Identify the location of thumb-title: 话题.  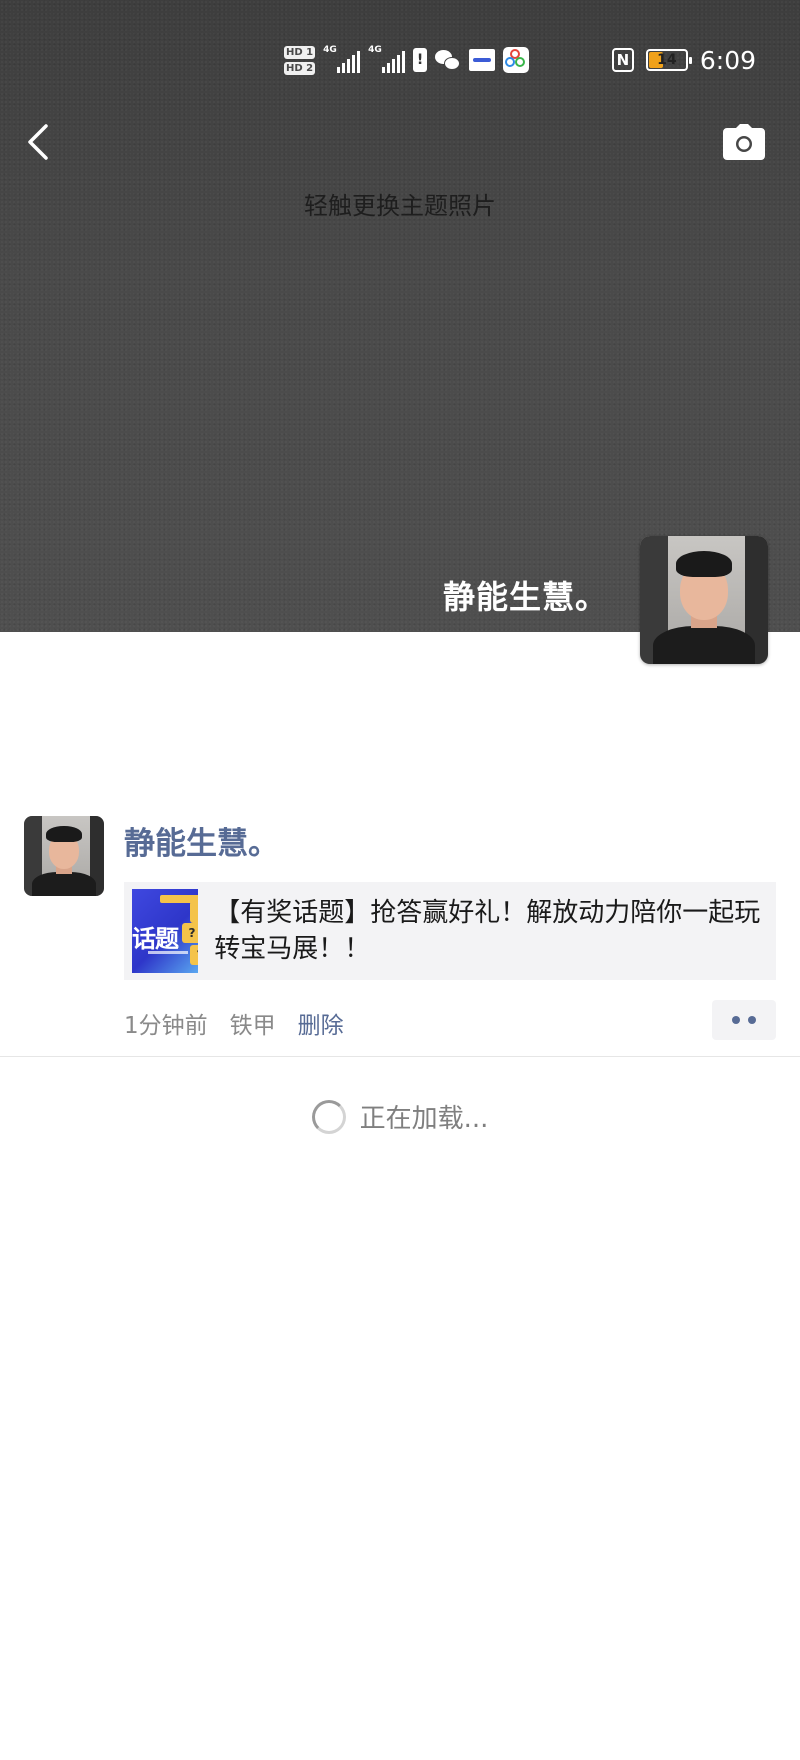
(155, 939).